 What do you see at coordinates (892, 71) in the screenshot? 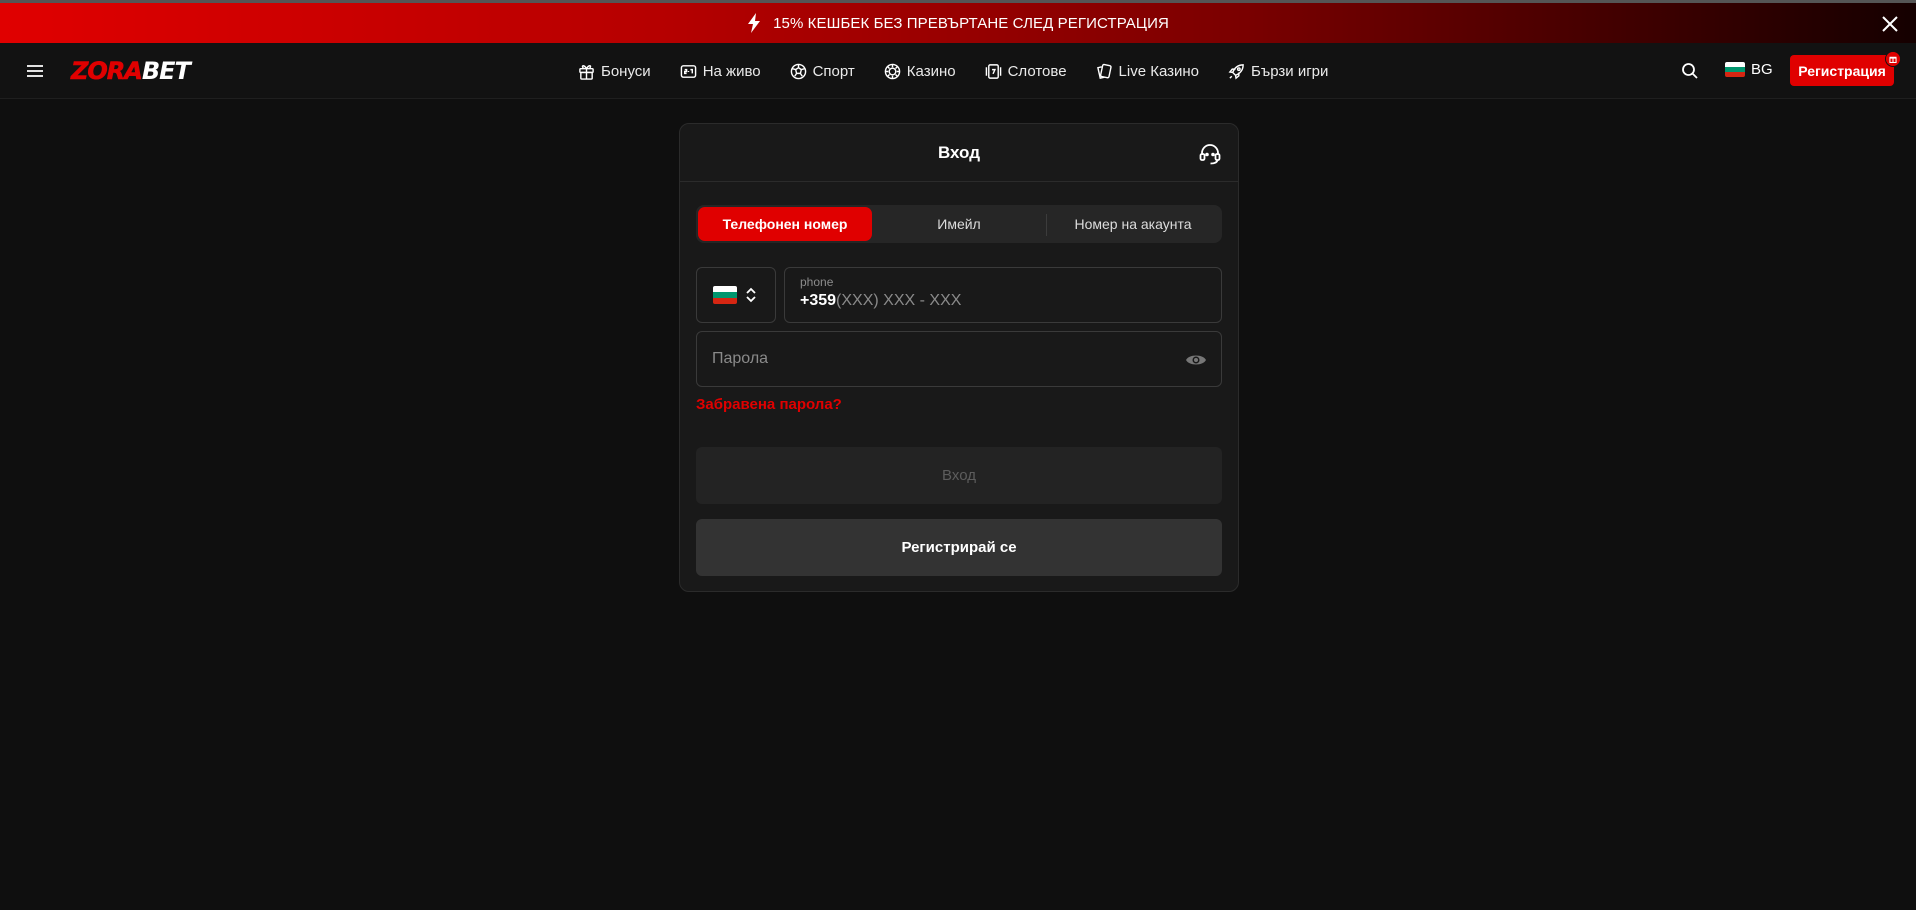
I see `casino-chip-icon` at bounding box center [892, 71].